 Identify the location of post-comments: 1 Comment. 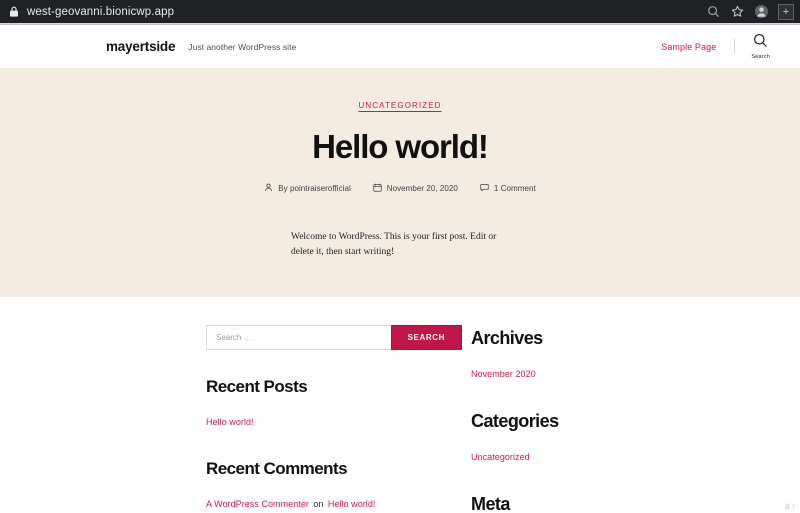
(508, 188).